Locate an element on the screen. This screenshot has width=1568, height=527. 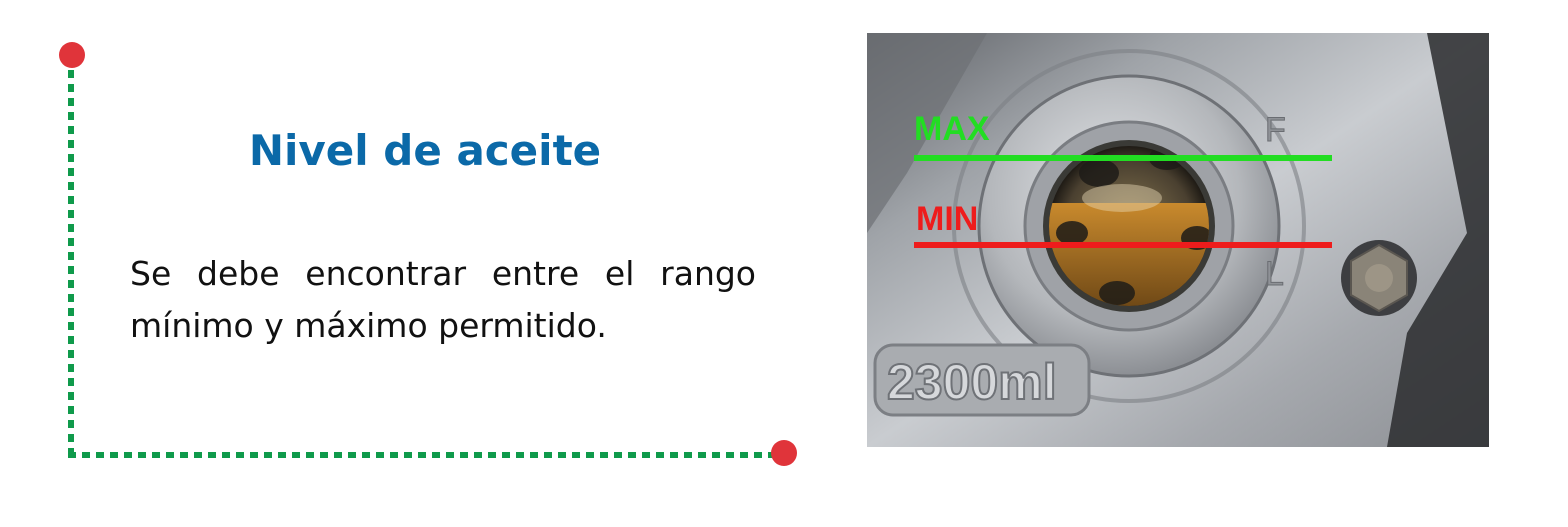
sight-mark-f: F is located at coordinates (1275, 130).